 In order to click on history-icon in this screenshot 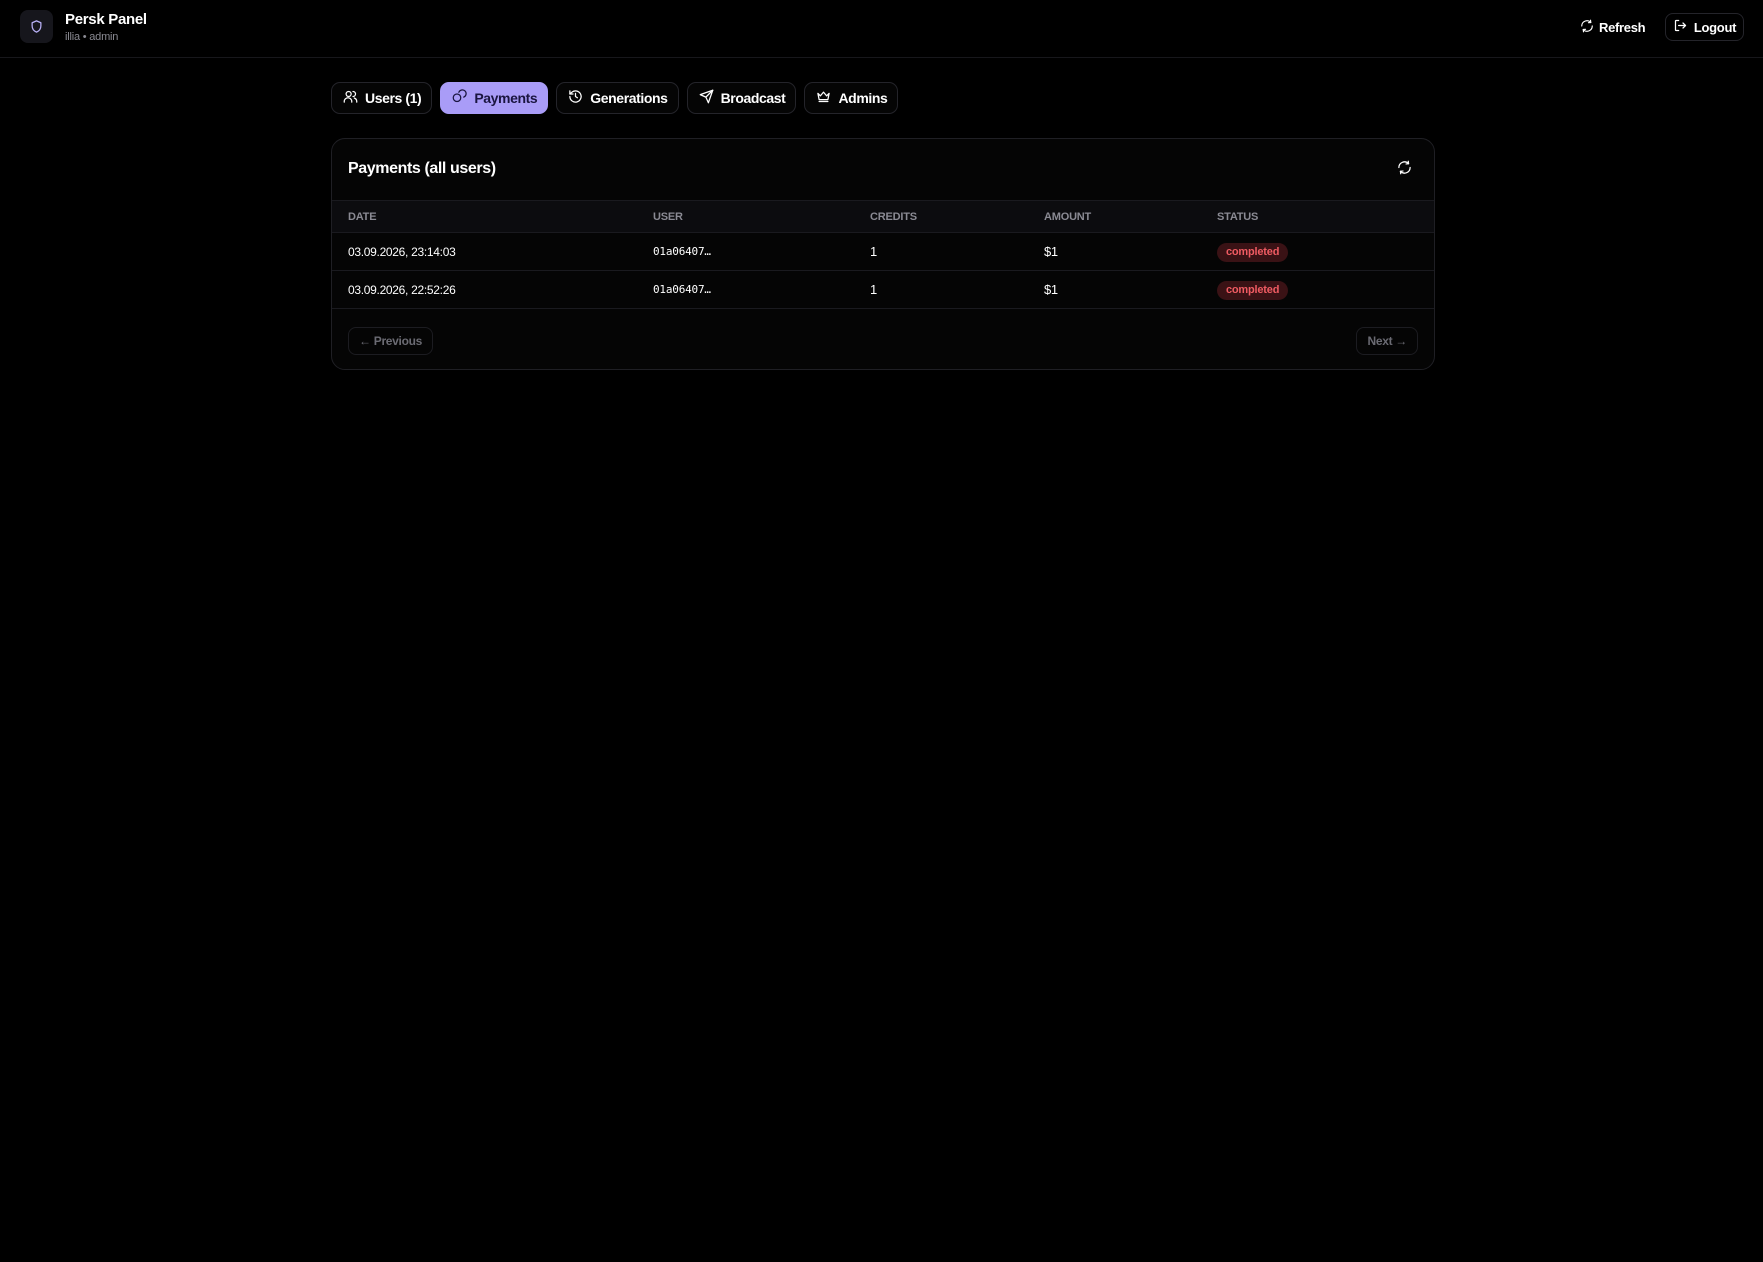, I will do `click(575, 98)`.